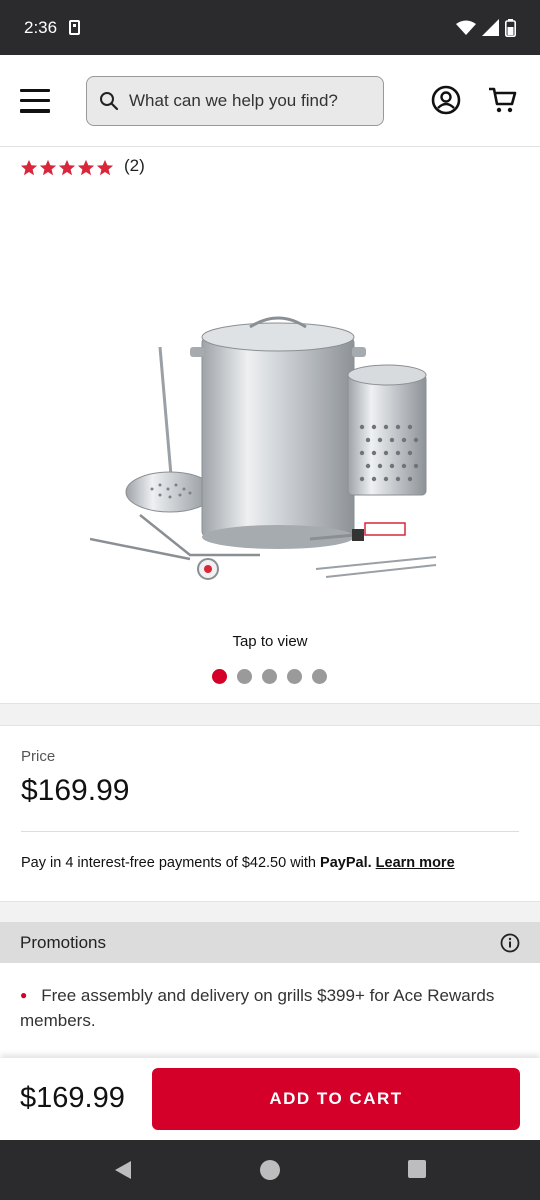  What do you see at coordinates (270, 641) in the screenshot?
I see `tap-to-view-hint: Tap to view` at bounding box center [270, 641].